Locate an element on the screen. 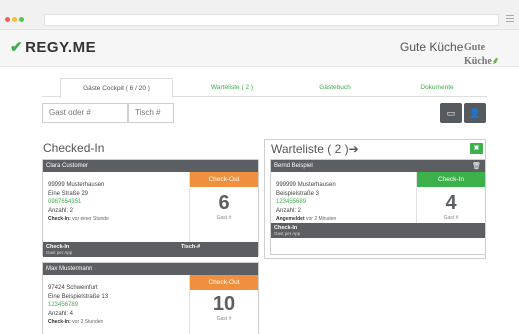 This screenshot has height=334, width=519. waitlist-add-button: ▣ is located at coordinates (476, 148).